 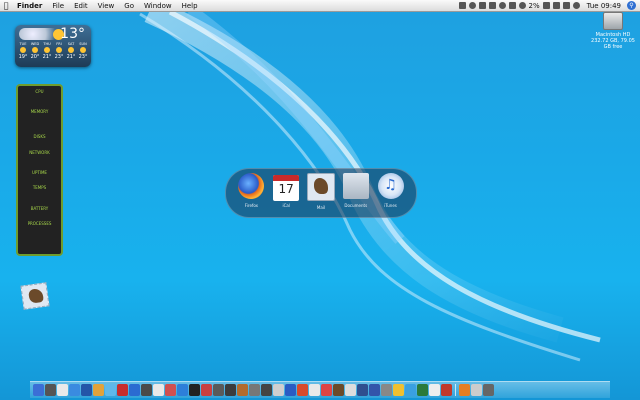 I want to click on day-name: SUN, so click(x=83, y=44).